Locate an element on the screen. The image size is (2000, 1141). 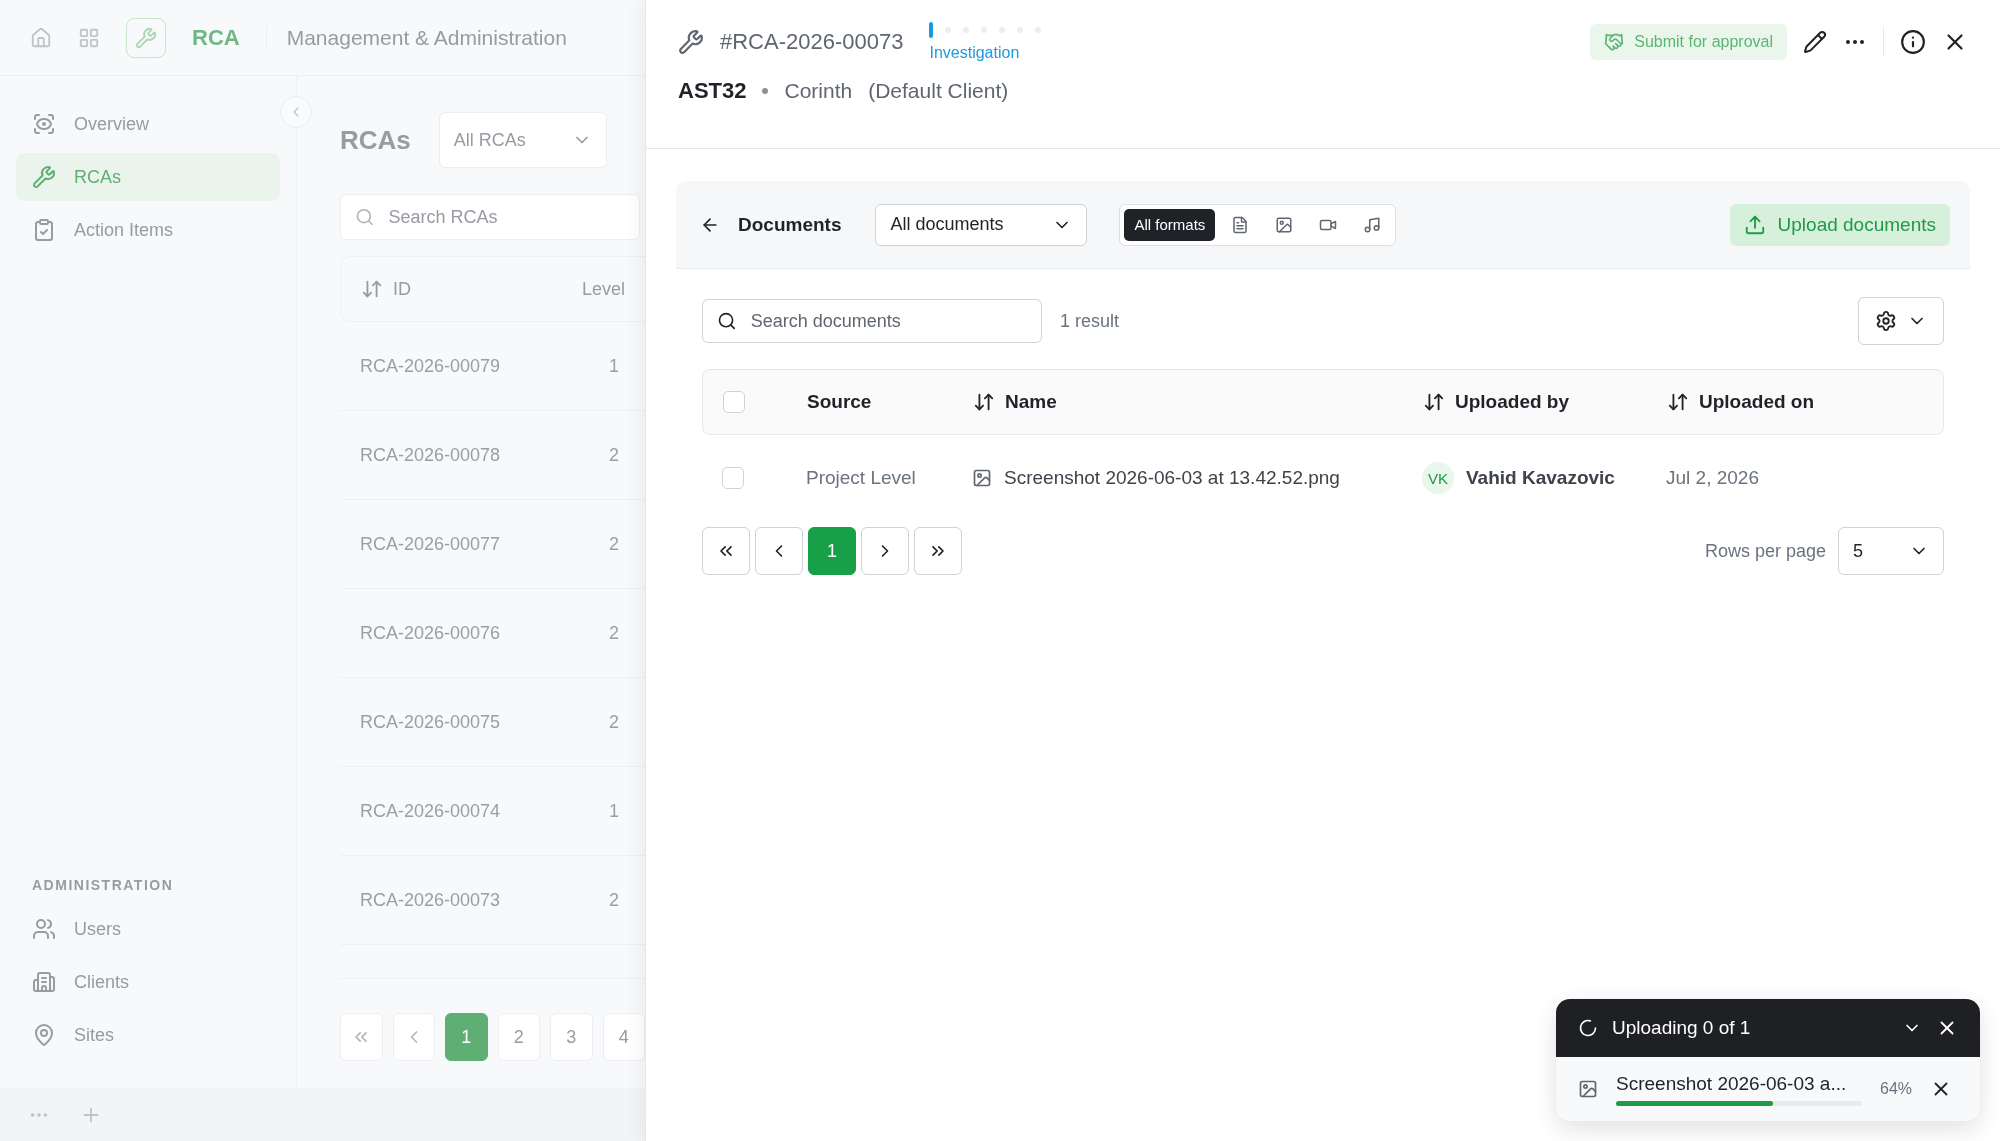
uploader-name: Vahid Kavazovic is located at coordinates (1540, 478).